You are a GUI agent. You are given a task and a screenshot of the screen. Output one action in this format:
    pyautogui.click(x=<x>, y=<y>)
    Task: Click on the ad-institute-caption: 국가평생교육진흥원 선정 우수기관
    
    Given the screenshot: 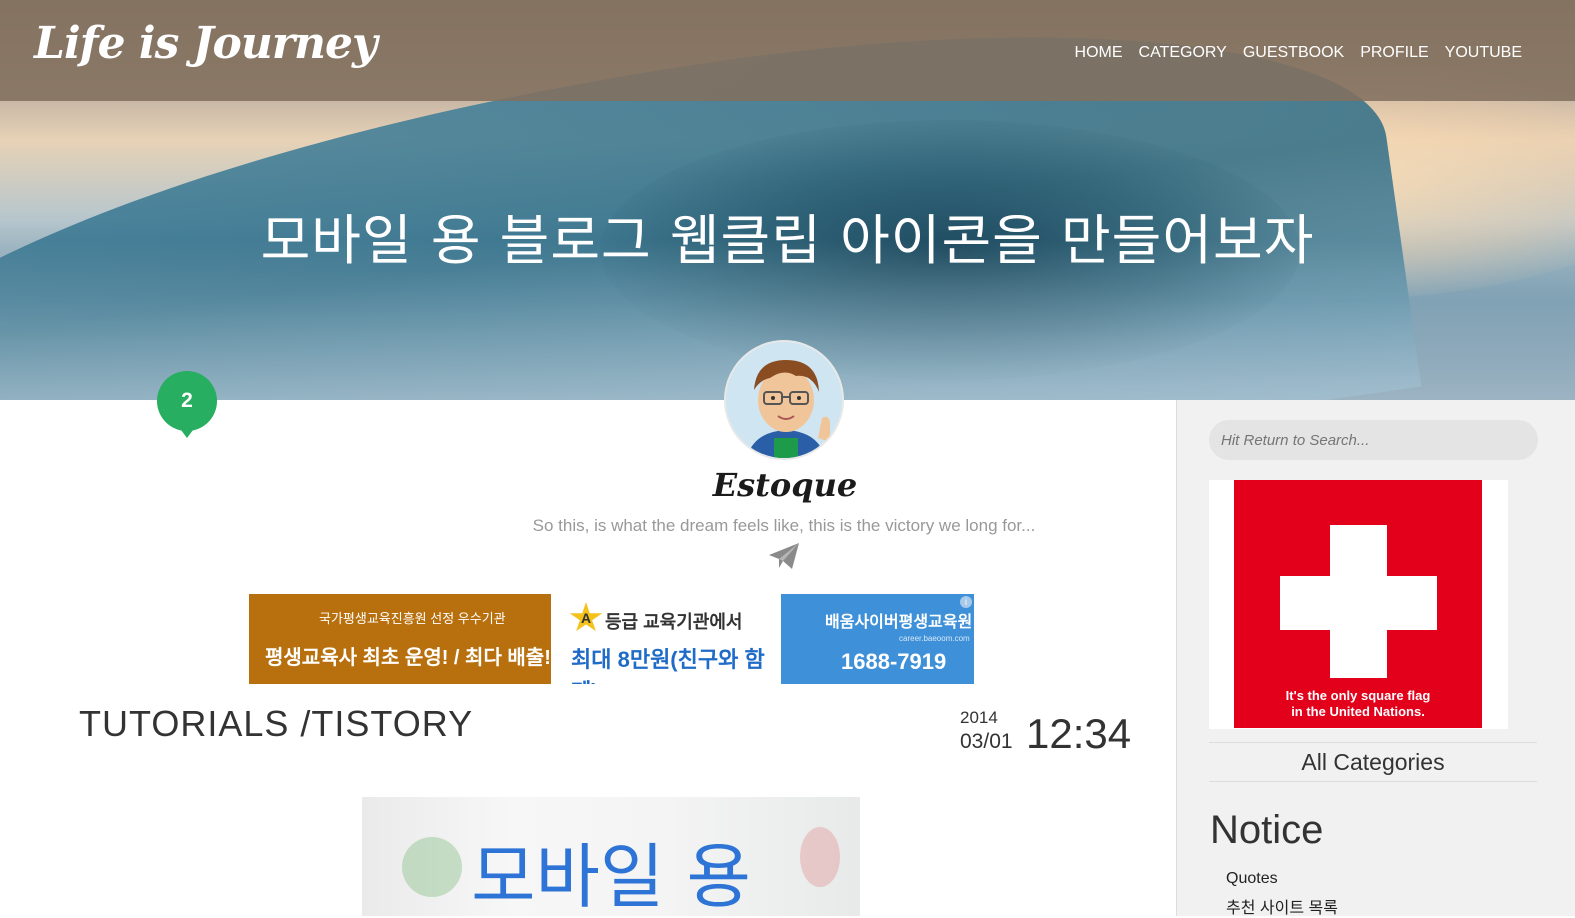 What is the action you would take?
    pyautogui.click(x=412, y=618)
    